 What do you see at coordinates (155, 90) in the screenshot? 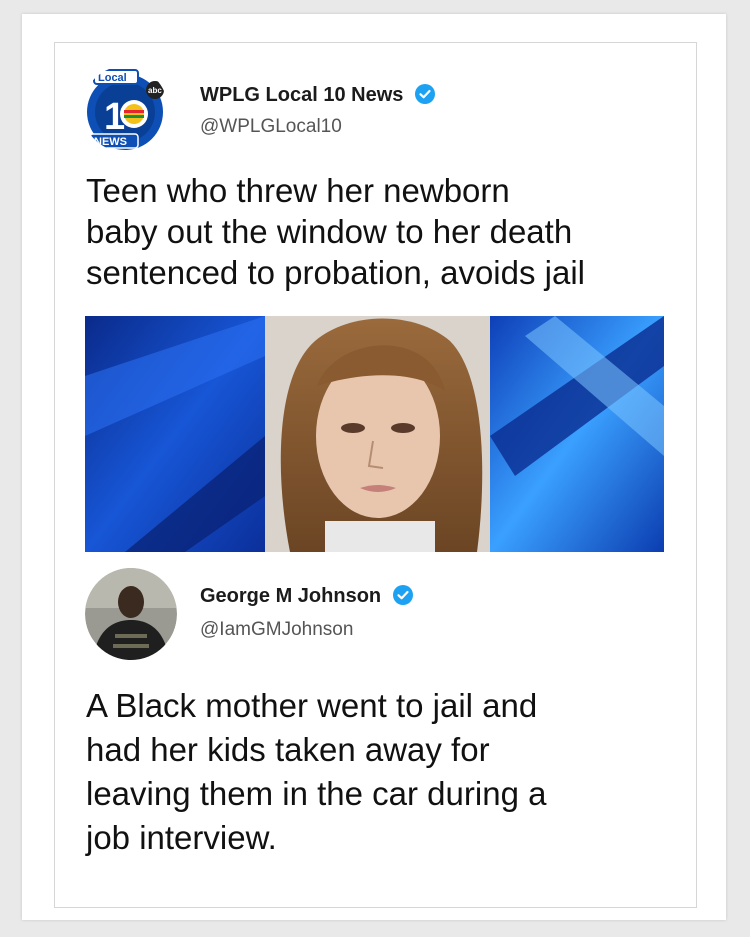
I see `svg-text: abc` at bounding box center [155, 90].